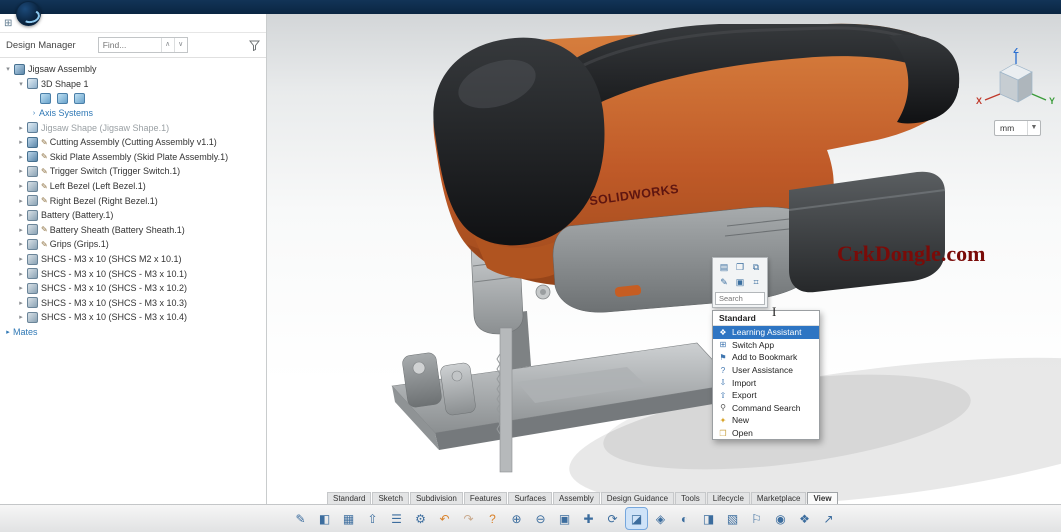  I want to click on tree-item: ▸ ✎ Battery Sheath (Battery Sheath.1), so click(133, 230).